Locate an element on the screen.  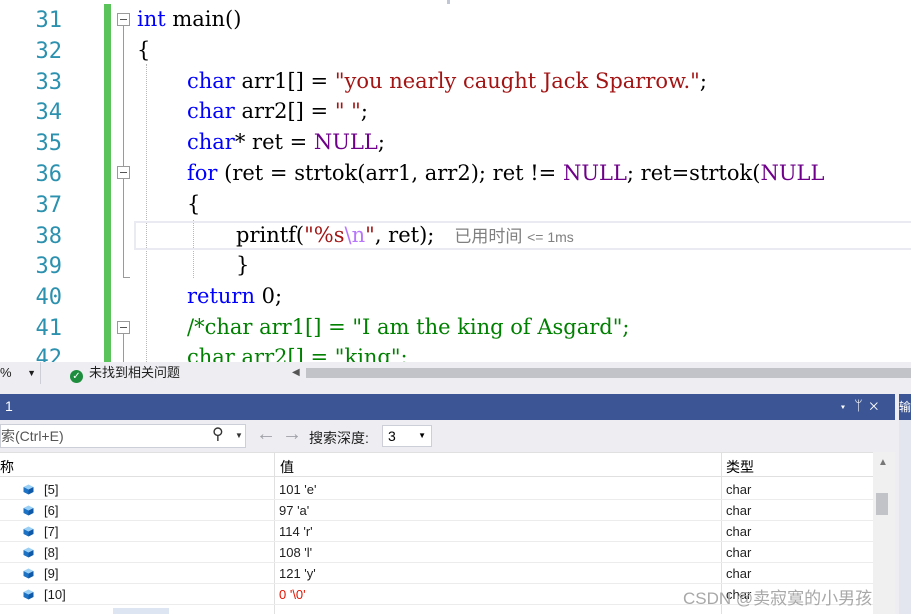
watch-panel-title-bar: 1 ▾ᛘ✕ is located at coordinates (447, 407).